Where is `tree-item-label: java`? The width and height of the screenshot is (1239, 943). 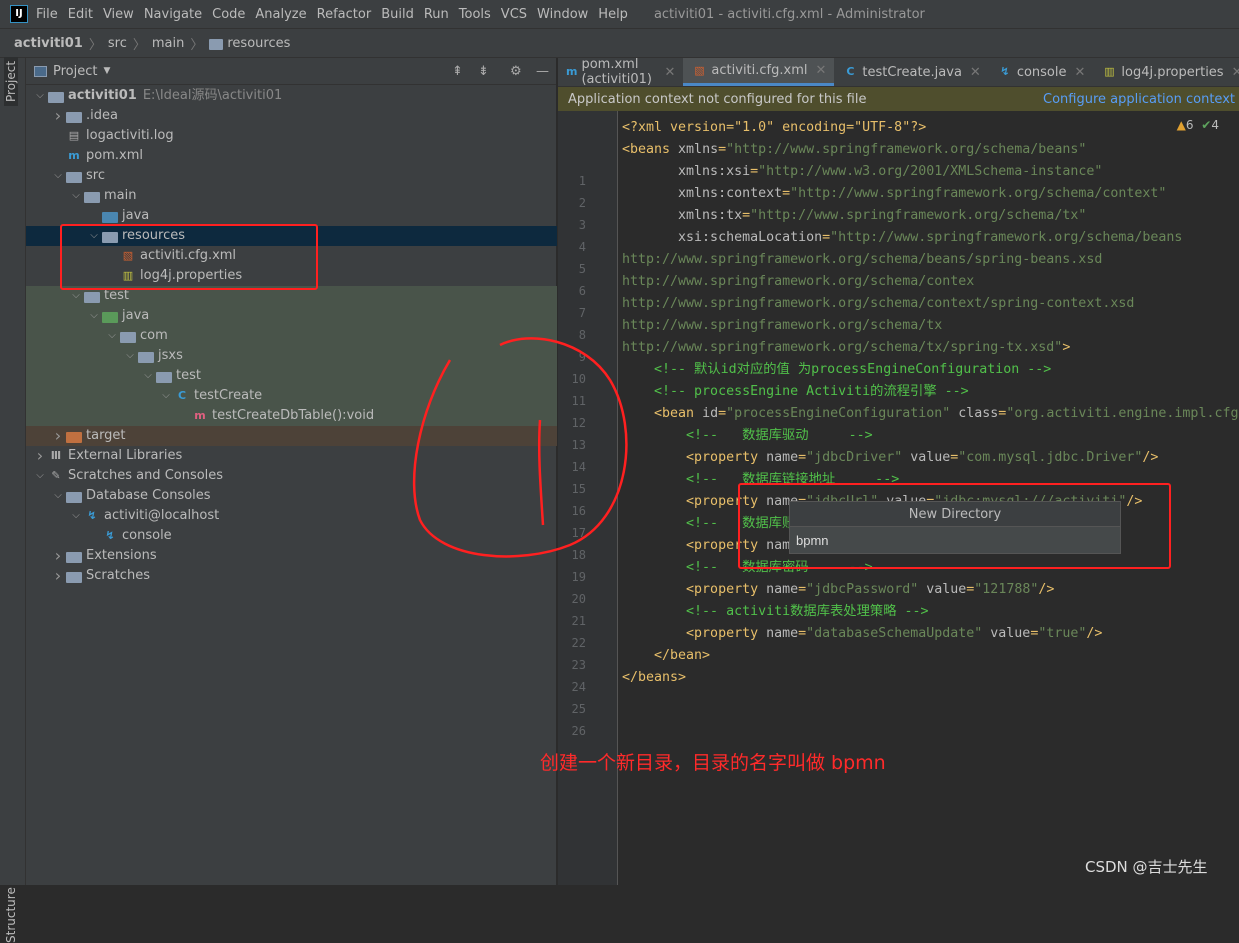
tree-item-label: java is located at coordinates (136, 215).